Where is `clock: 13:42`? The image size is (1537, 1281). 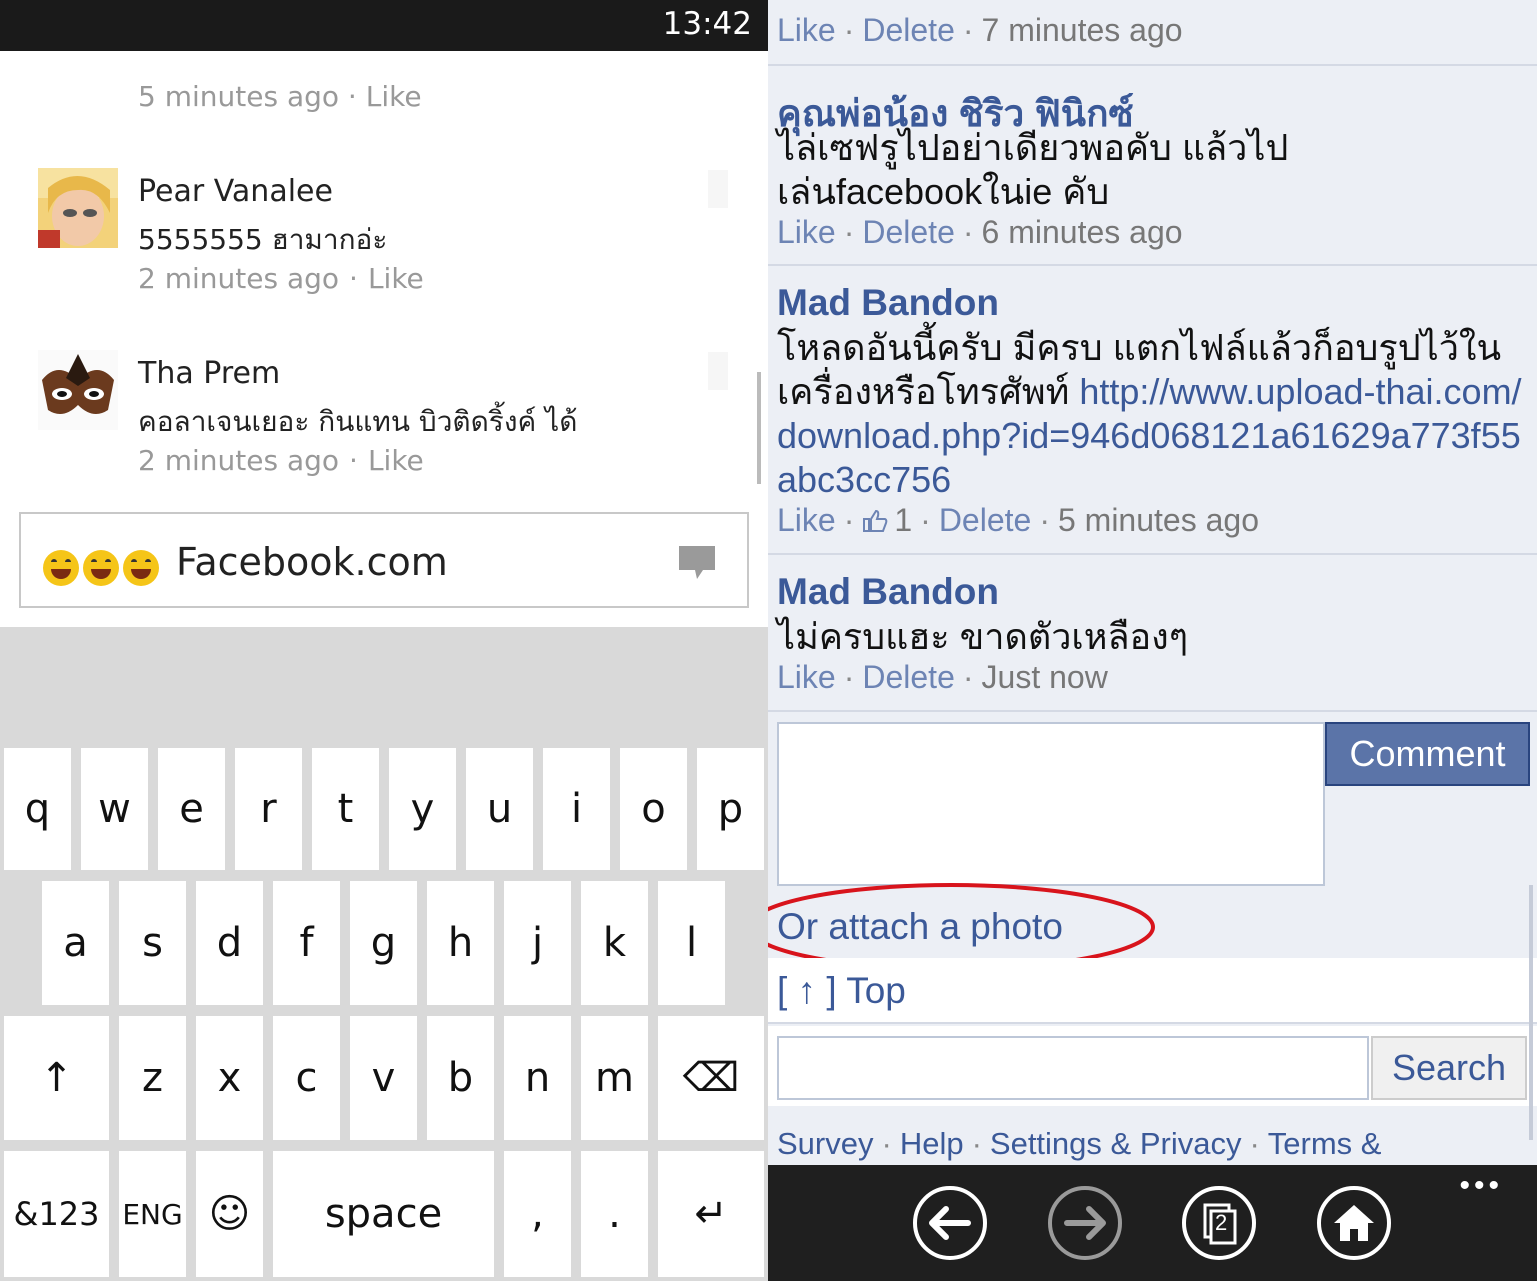
clock: 13:42 is located at coordinates (707, 24).